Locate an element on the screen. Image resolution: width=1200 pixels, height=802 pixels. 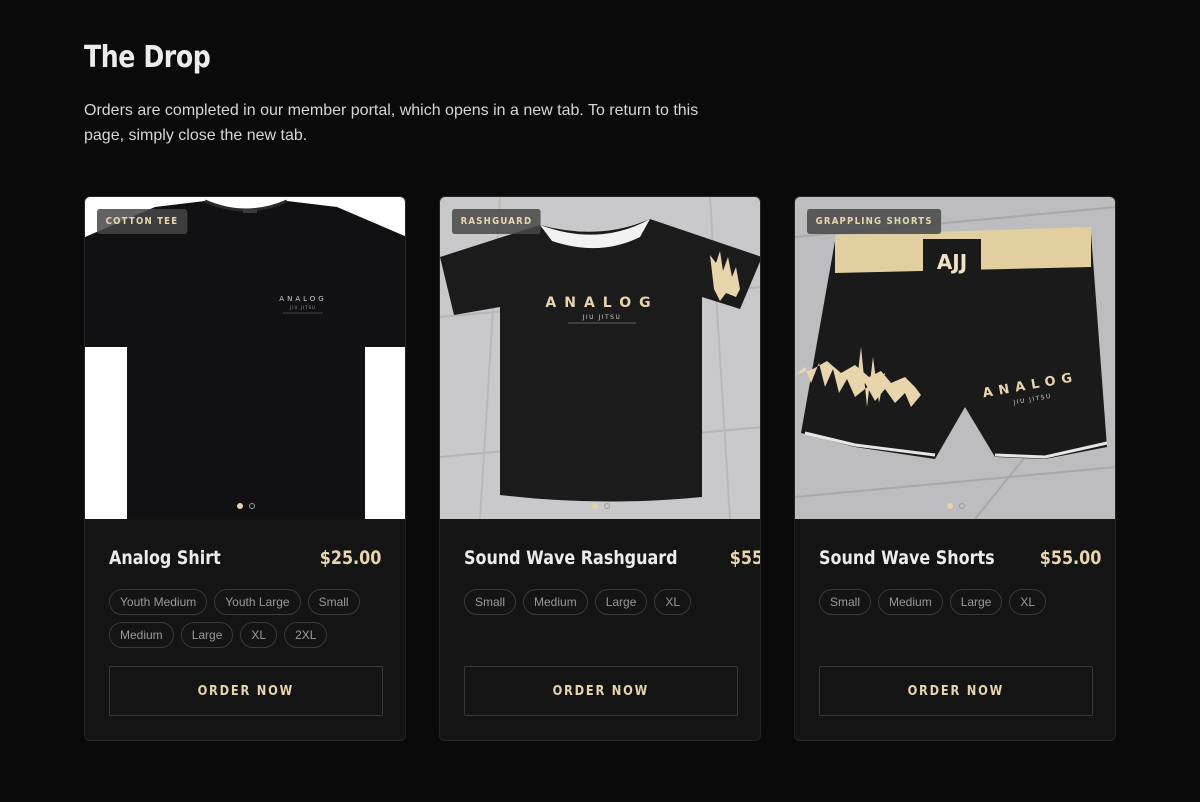
size-chip: 2XL is located at coordinates (306, 635).